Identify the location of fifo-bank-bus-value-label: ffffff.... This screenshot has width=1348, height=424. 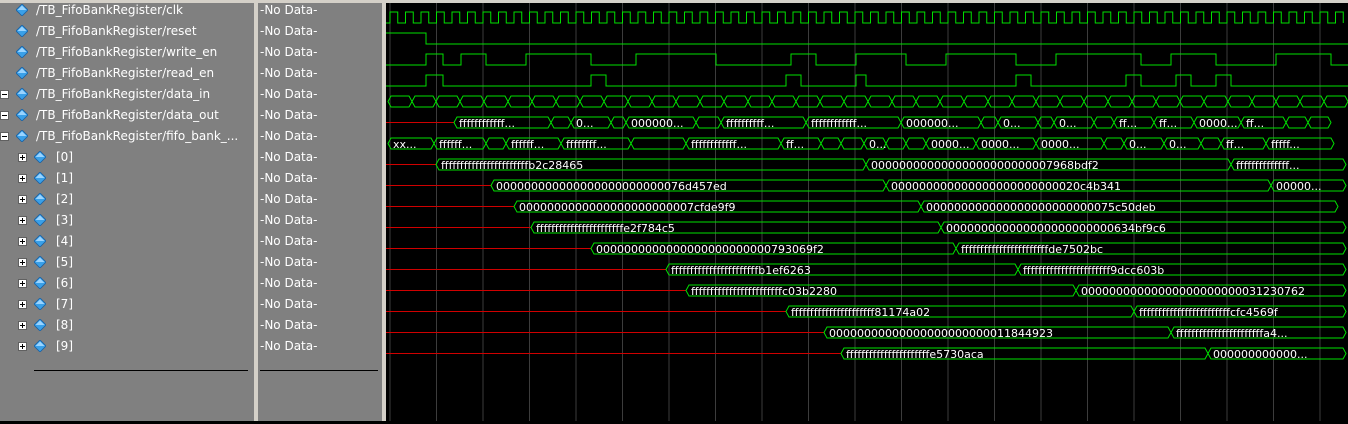
(527, 144).